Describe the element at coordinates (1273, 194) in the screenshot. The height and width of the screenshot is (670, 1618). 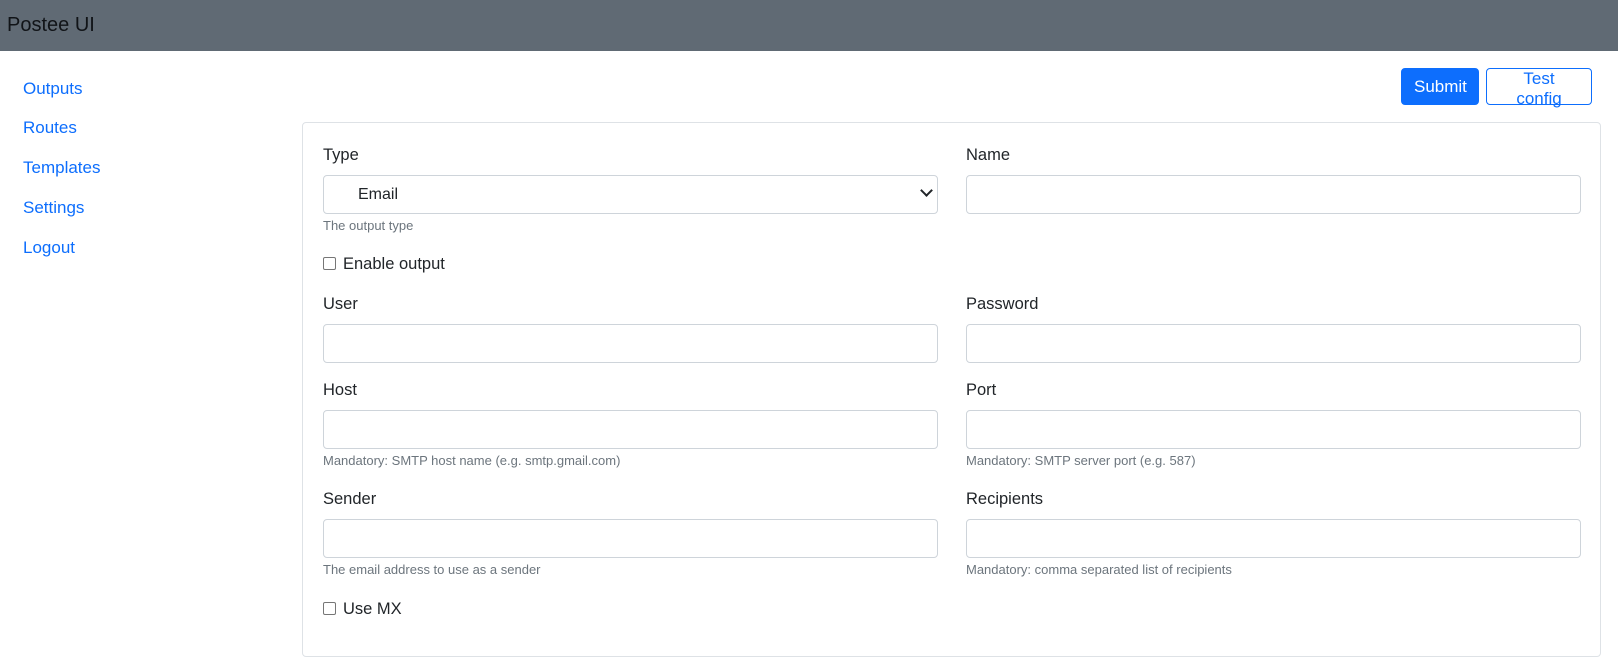
I see `name-input` at that location.